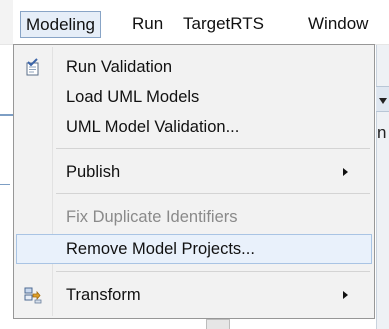 The image size is (389, 329). What do you see at coordinates (33, 295) in the screenshot?
I see `transform-icon` at bounding box center [33, 295].